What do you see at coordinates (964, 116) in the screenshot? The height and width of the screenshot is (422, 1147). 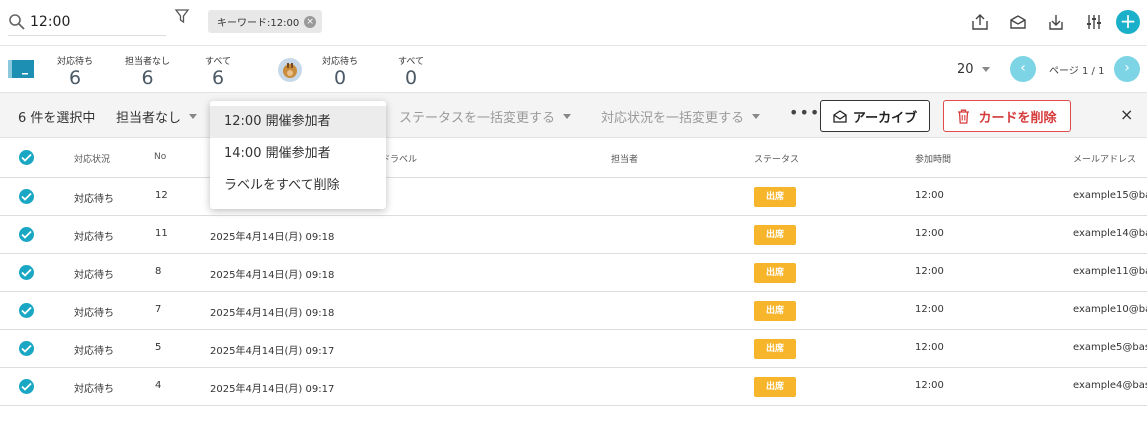 I see `trash-icon` at bounding box center [964, 116].